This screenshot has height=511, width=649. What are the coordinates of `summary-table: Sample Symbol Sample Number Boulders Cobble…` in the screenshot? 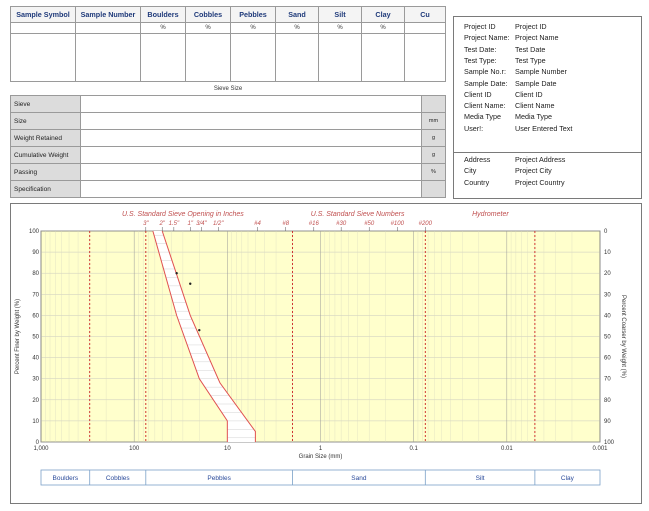 It's located at (228, 43).